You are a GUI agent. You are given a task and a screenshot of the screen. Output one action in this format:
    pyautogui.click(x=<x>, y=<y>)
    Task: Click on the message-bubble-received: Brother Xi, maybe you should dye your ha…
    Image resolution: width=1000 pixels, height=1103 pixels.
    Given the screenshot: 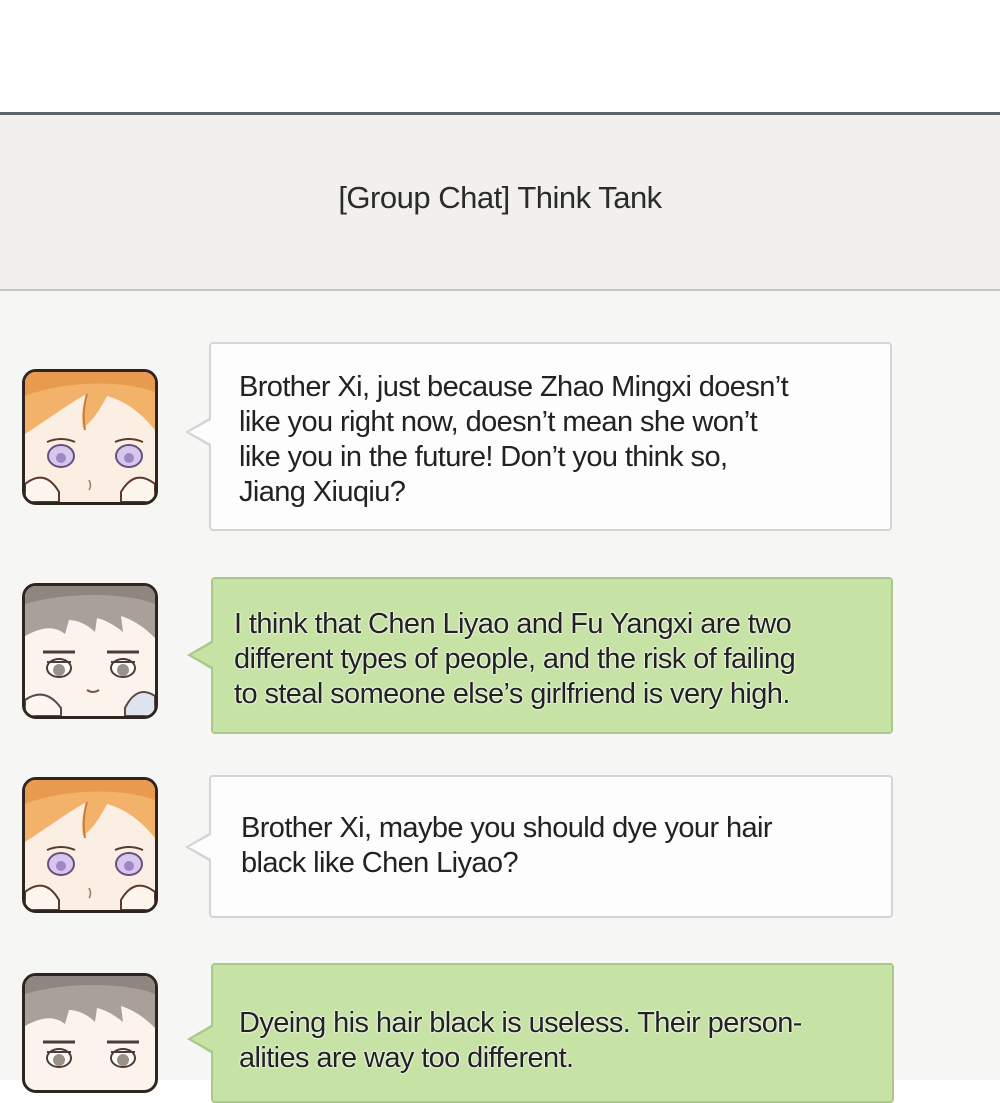 What is the action you would take?
    pyautogui.click(x=539, y=846)
    